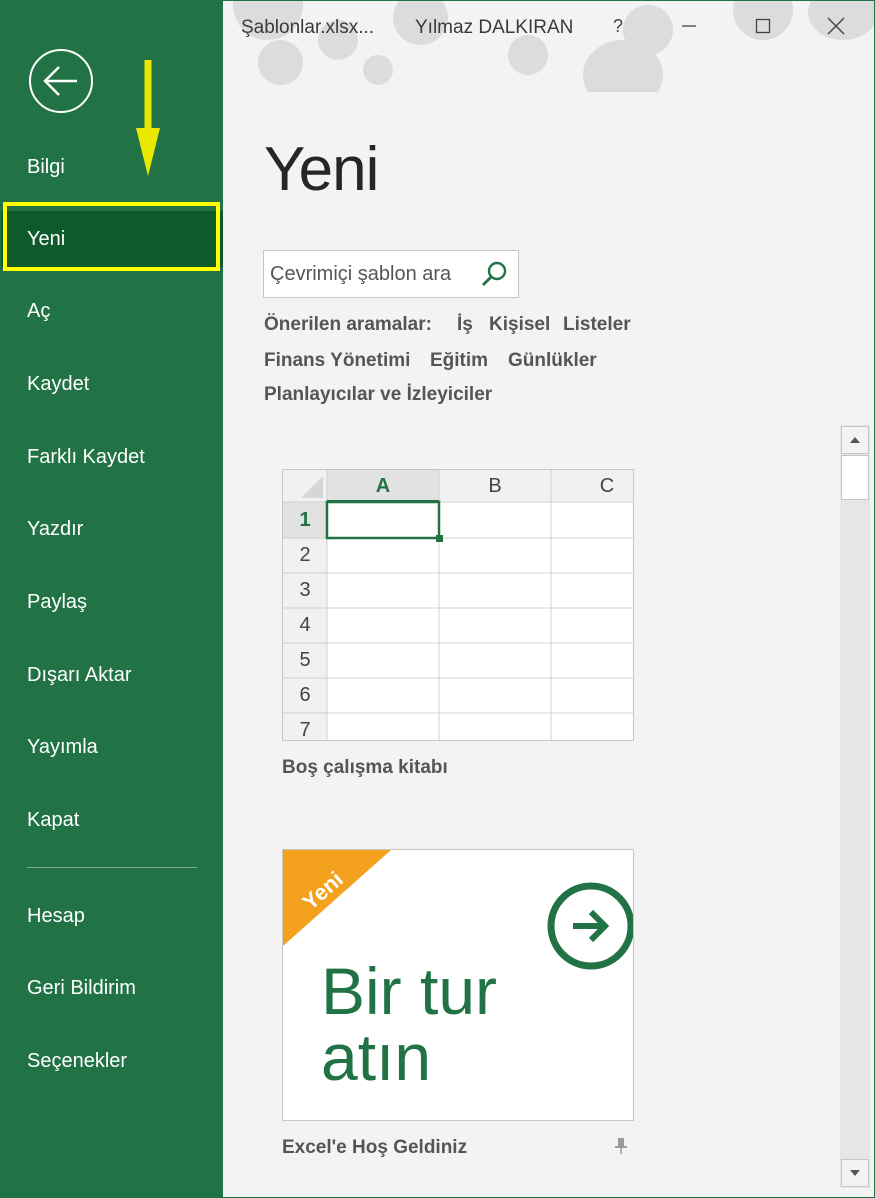 Image resolution: width=875 pixels, height=1198 pixels. I want to click on template-excel-tour: Yeni Bir tur atın, so click(458, 985).